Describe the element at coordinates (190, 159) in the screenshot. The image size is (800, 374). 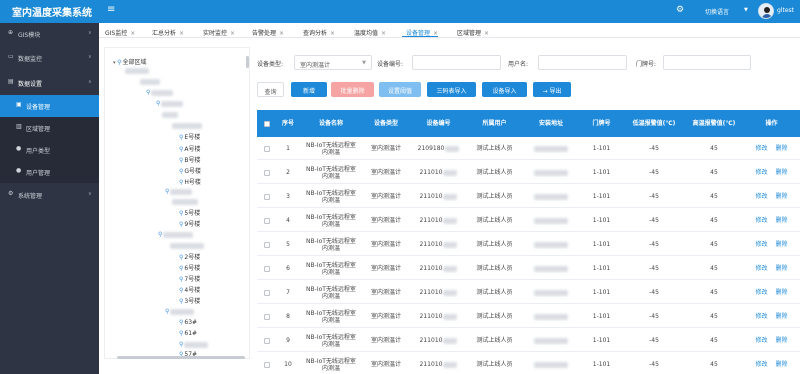
I see `tree-leaf: ⚲B号楼` at that location.